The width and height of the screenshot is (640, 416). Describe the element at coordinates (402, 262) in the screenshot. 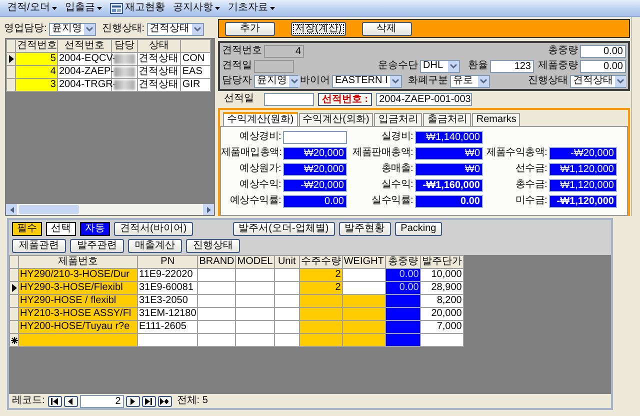

I see `column-header: 총중량` at that location.